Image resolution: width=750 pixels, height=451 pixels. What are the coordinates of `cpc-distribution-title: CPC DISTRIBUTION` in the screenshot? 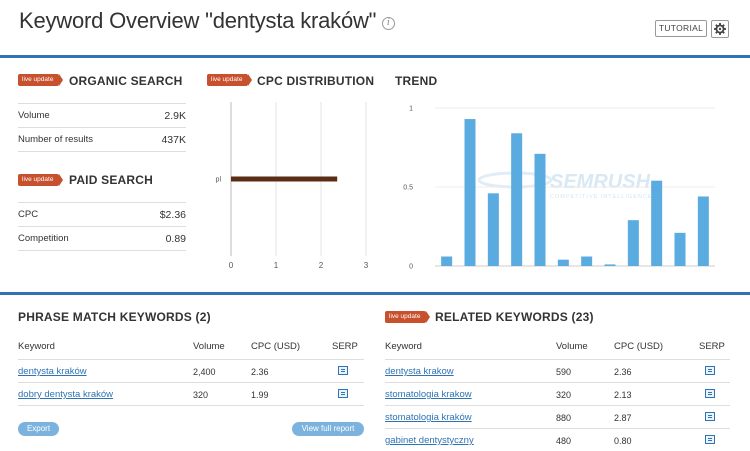 It's located at (316, 81).